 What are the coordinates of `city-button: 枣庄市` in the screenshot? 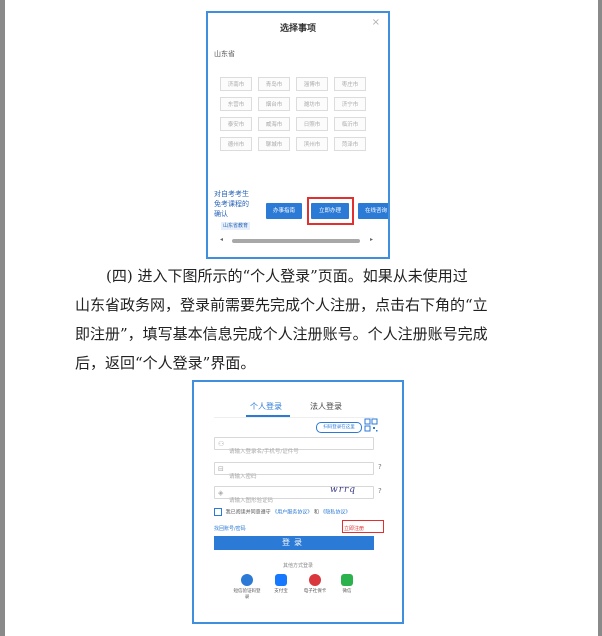 It's located at (350, 84).